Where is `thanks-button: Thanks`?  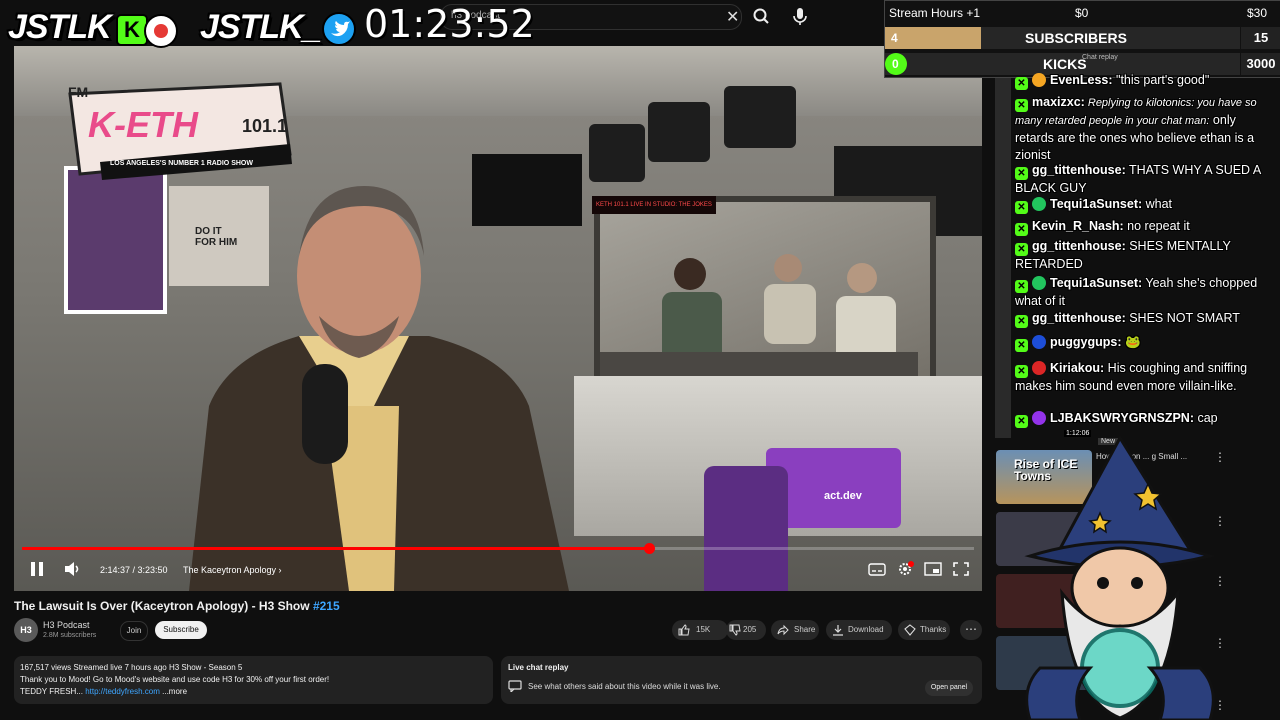
thanks-button: Thanks is located at coordinates (924, 630).